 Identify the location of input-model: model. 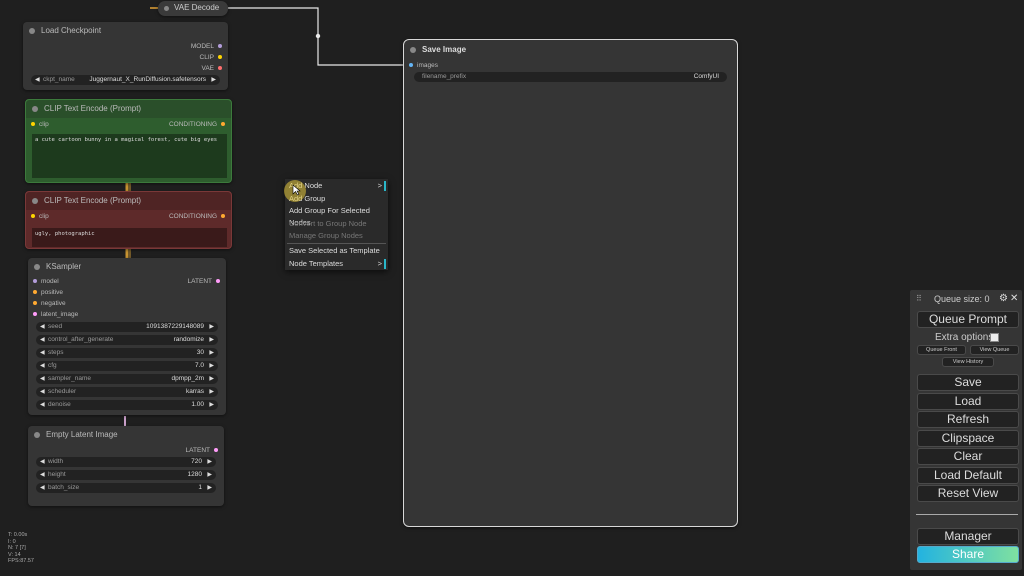
(46, 281).